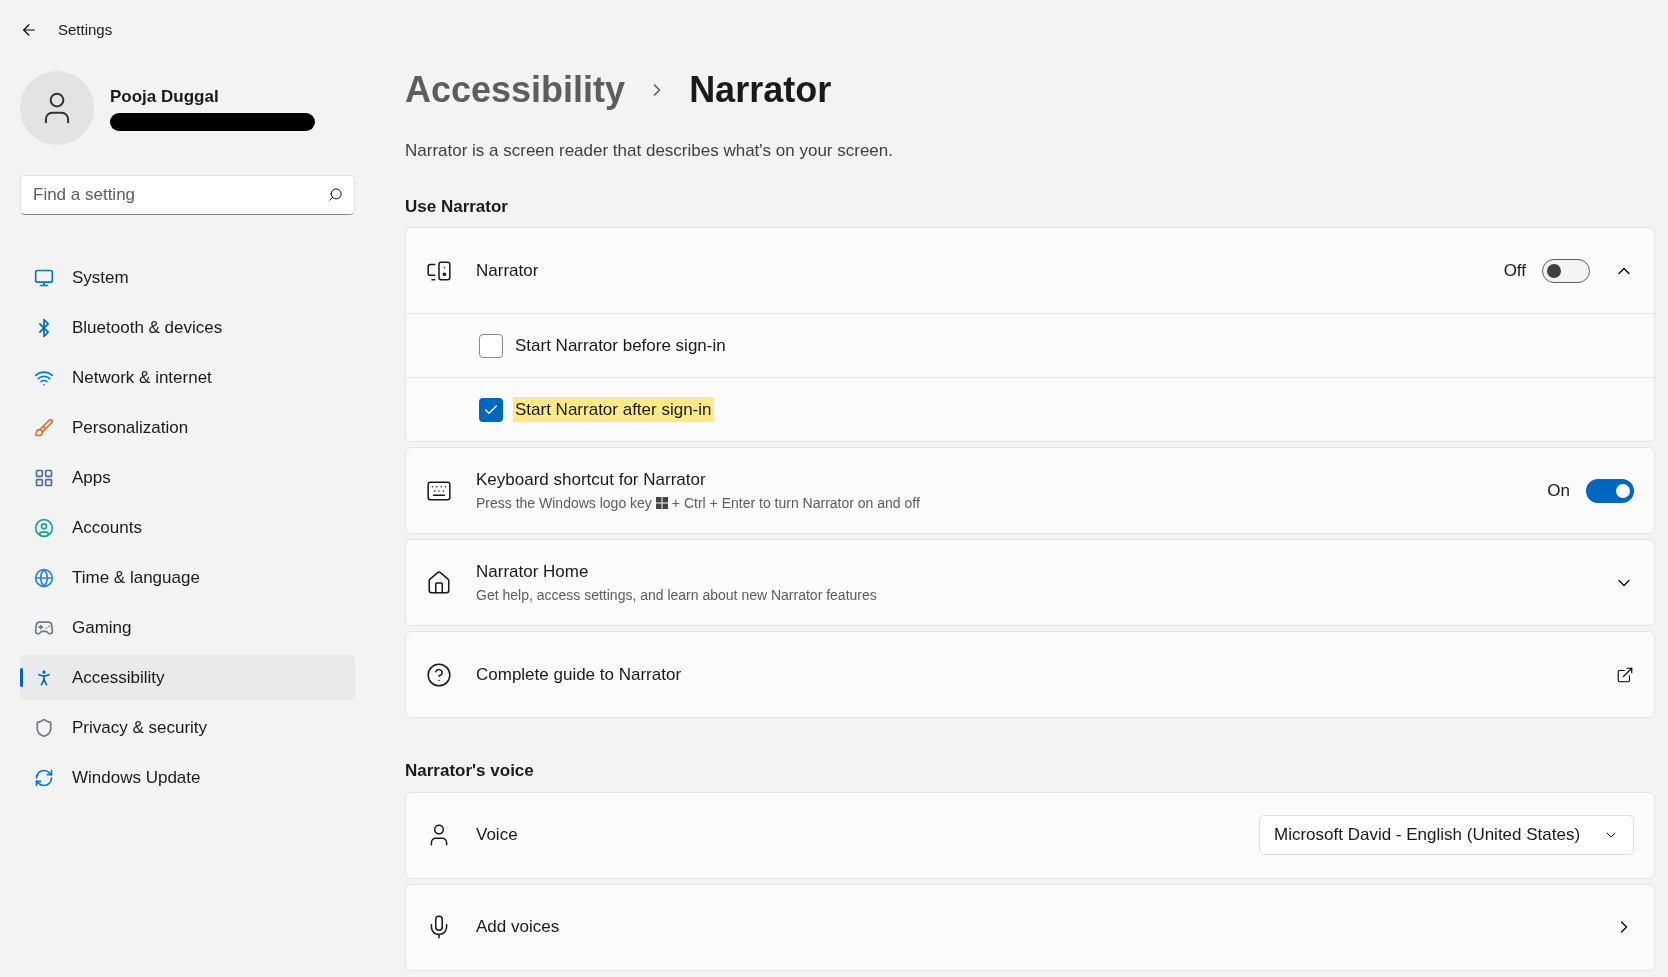  I want to click on shield-icon, so click(44, 727).